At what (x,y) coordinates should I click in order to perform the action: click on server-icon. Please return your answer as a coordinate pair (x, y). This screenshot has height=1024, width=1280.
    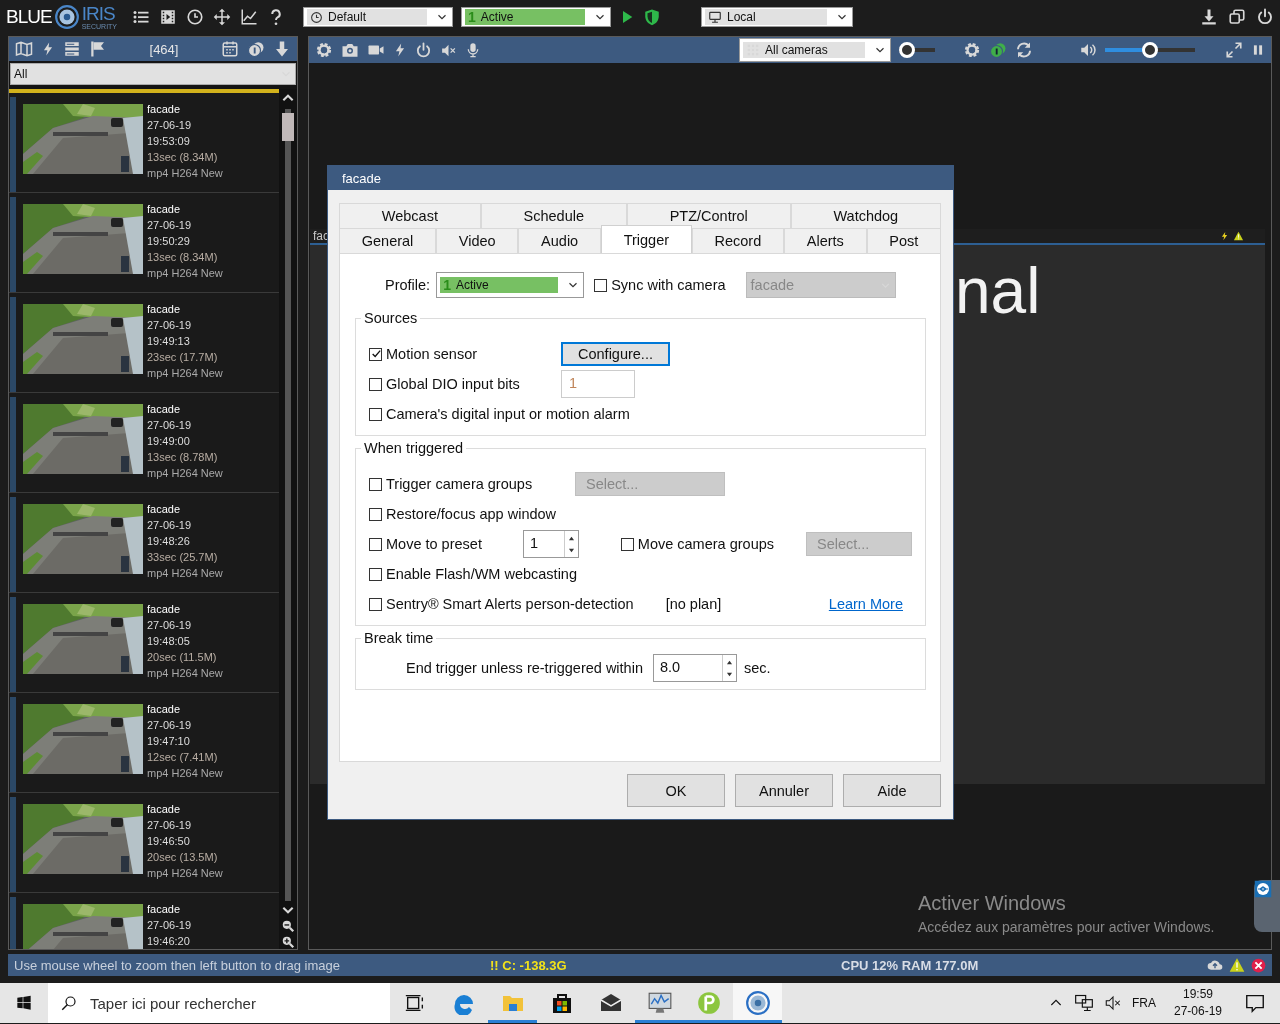
    Looking at the image, I should click on (72, 49).